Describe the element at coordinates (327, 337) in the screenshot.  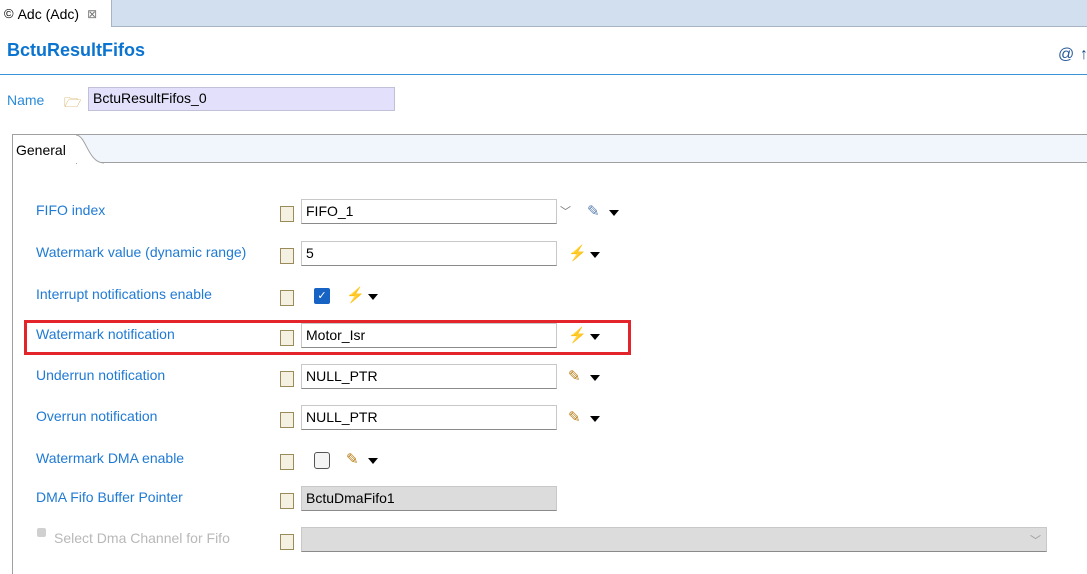
I see `highlight-box` at that location.